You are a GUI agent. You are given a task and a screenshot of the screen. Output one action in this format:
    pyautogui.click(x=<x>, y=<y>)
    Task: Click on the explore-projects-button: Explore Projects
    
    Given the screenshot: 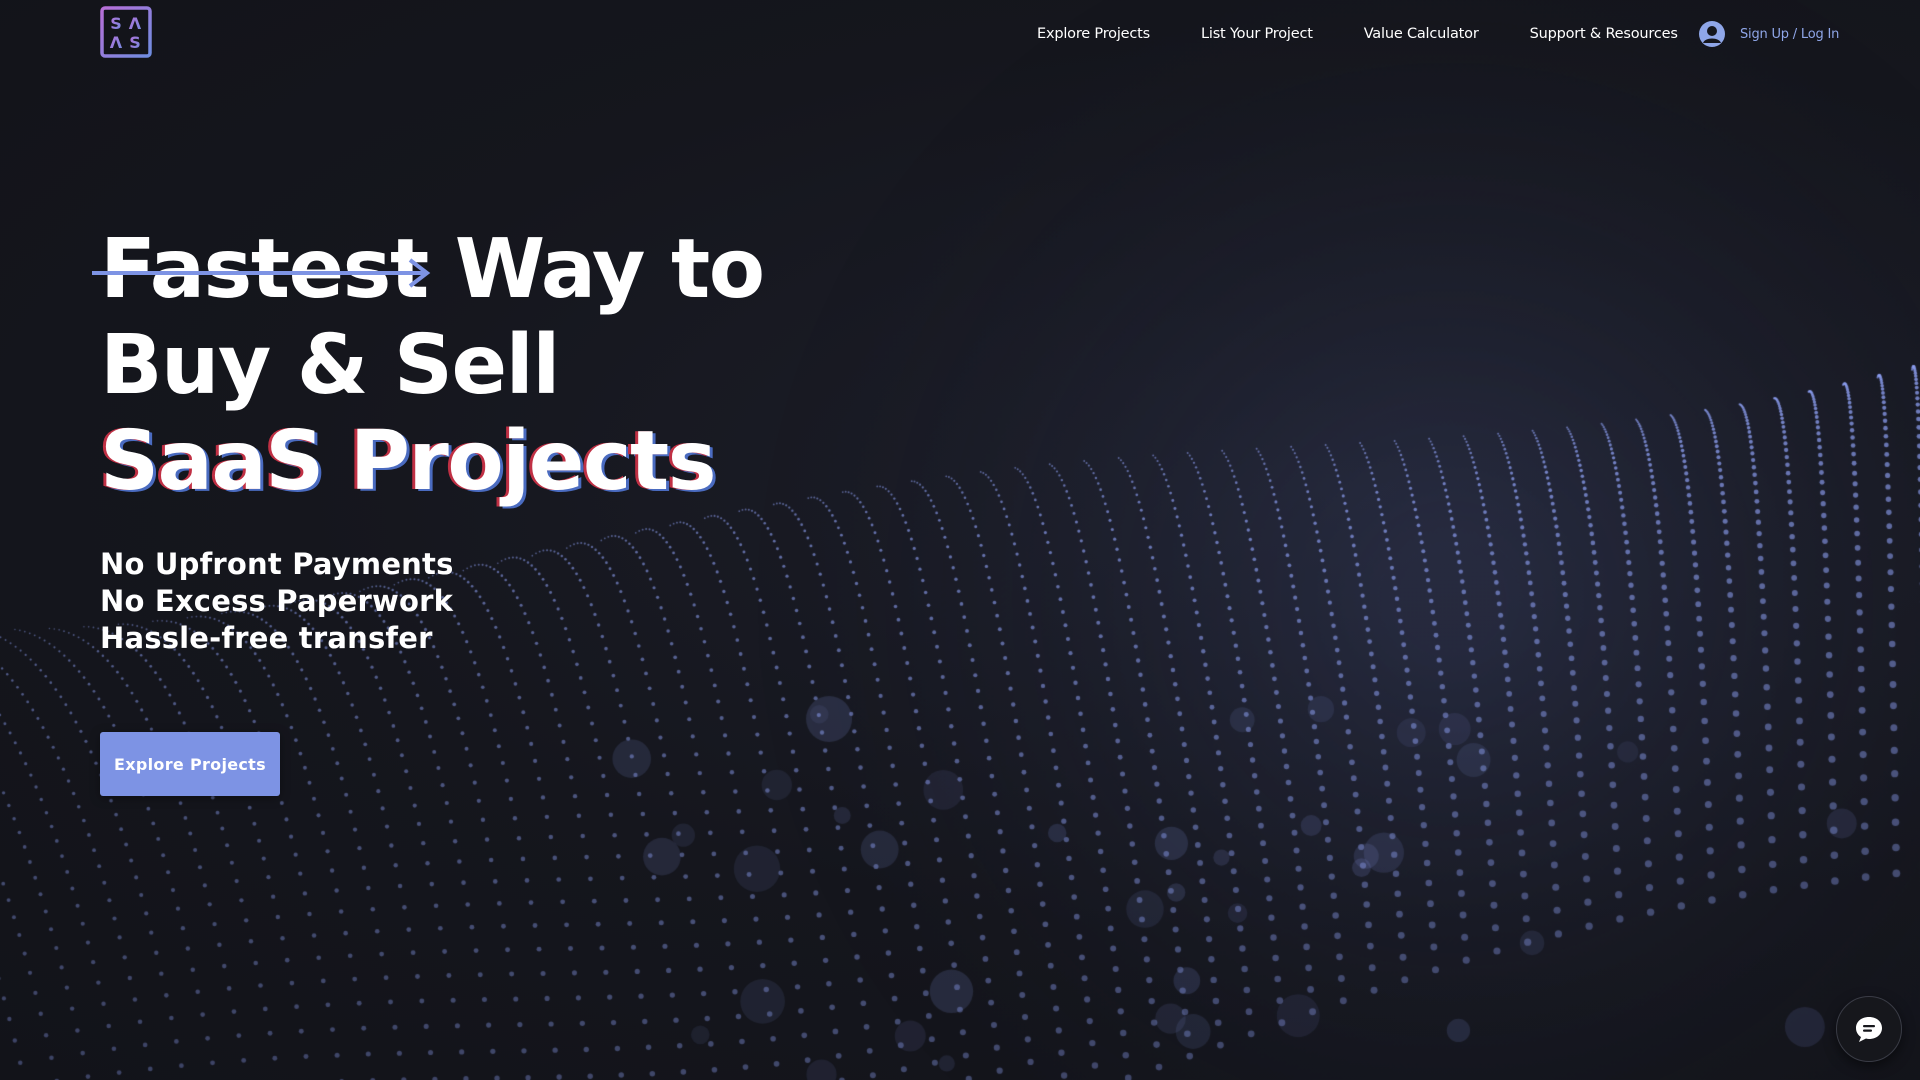 What is the action you would take?
    pyautogui.click(x=190, y=764)
    